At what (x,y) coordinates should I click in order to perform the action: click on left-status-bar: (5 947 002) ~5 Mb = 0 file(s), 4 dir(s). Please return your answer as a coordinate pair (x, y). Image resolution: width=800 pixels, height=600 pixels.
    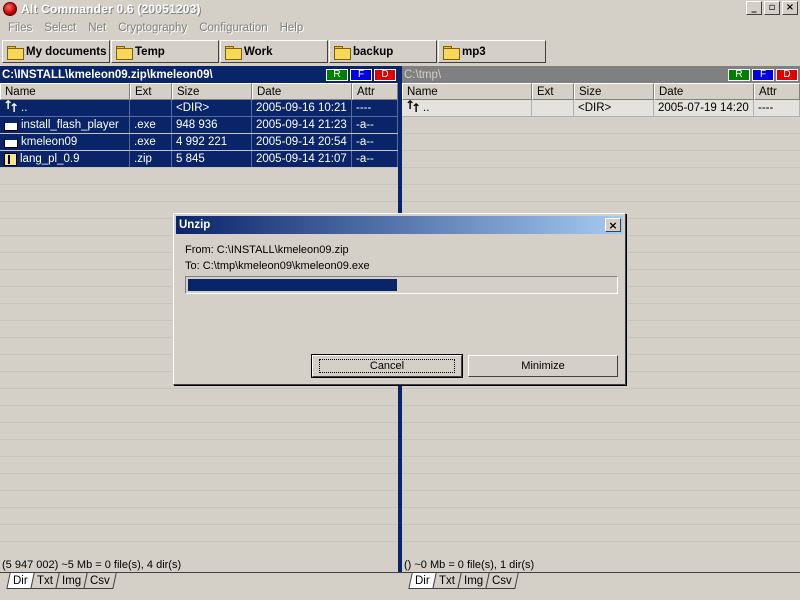
    Looking at the image, I should click on (92, 565).